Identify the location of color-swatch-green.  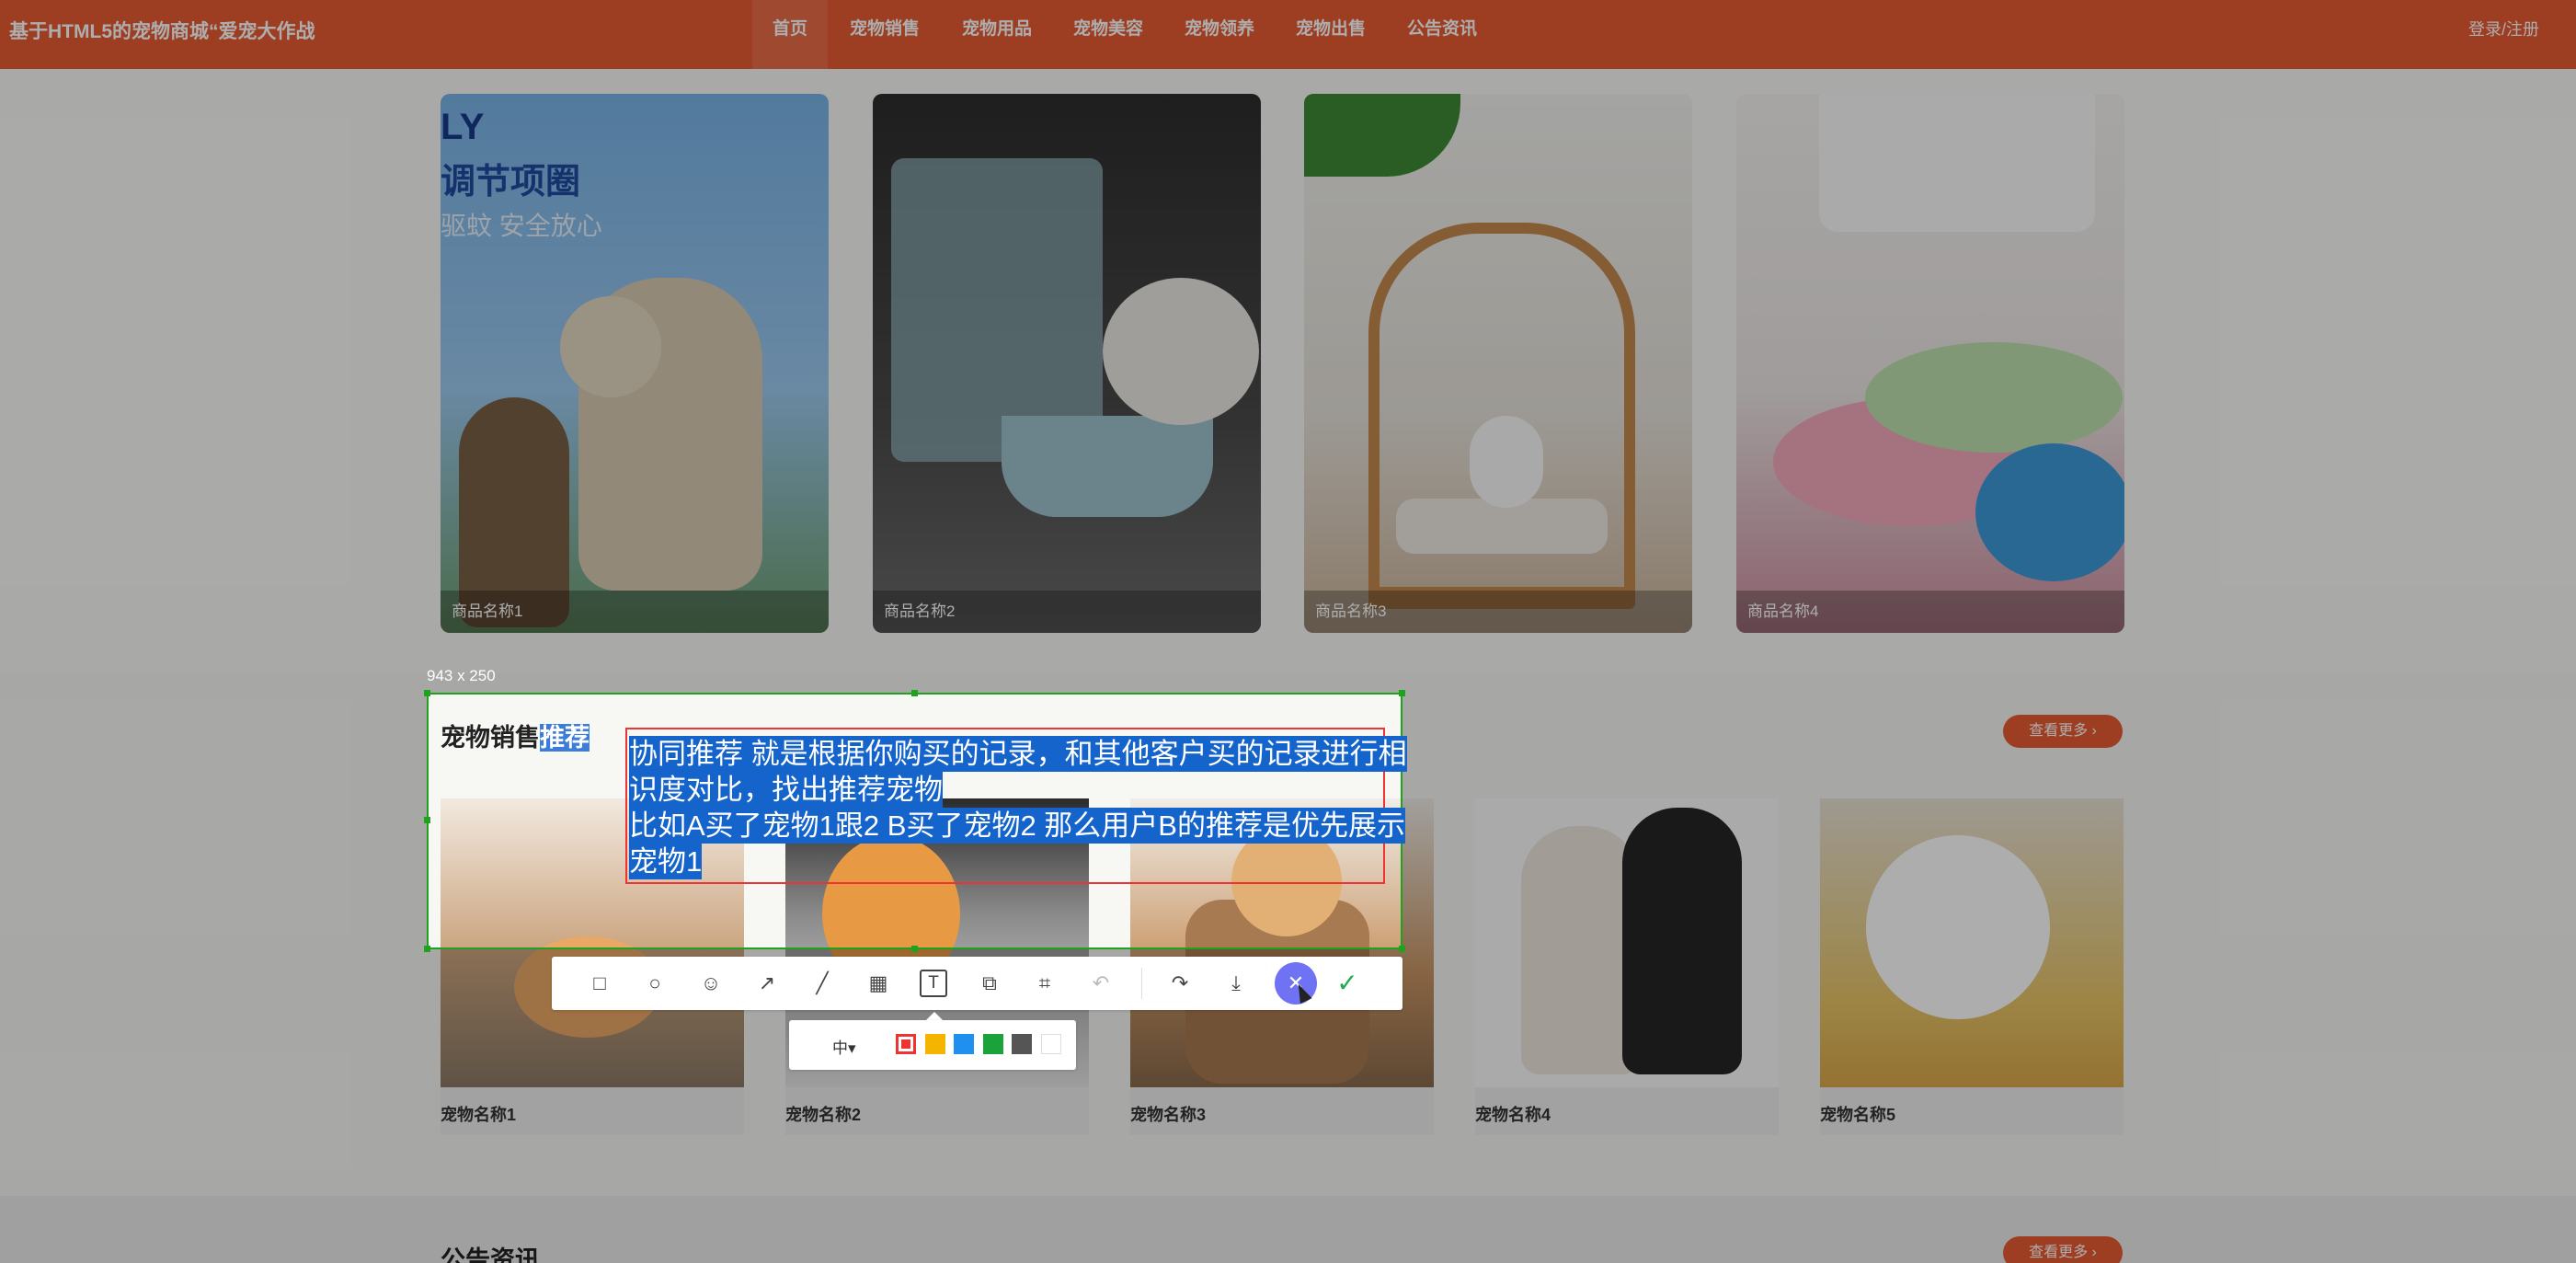
(993, 1044).